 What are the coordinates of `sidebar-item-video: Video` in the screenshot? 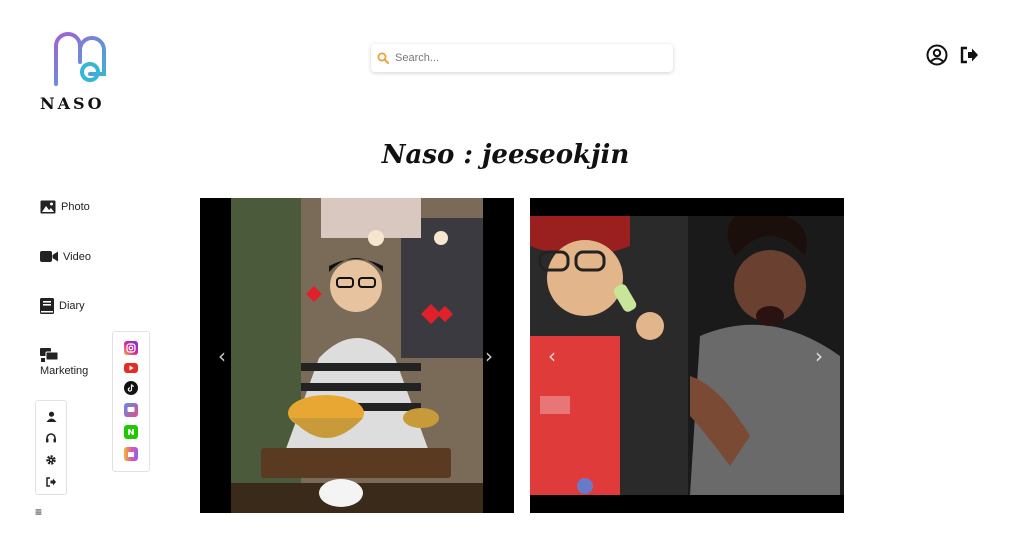 It's located at (65, 256).